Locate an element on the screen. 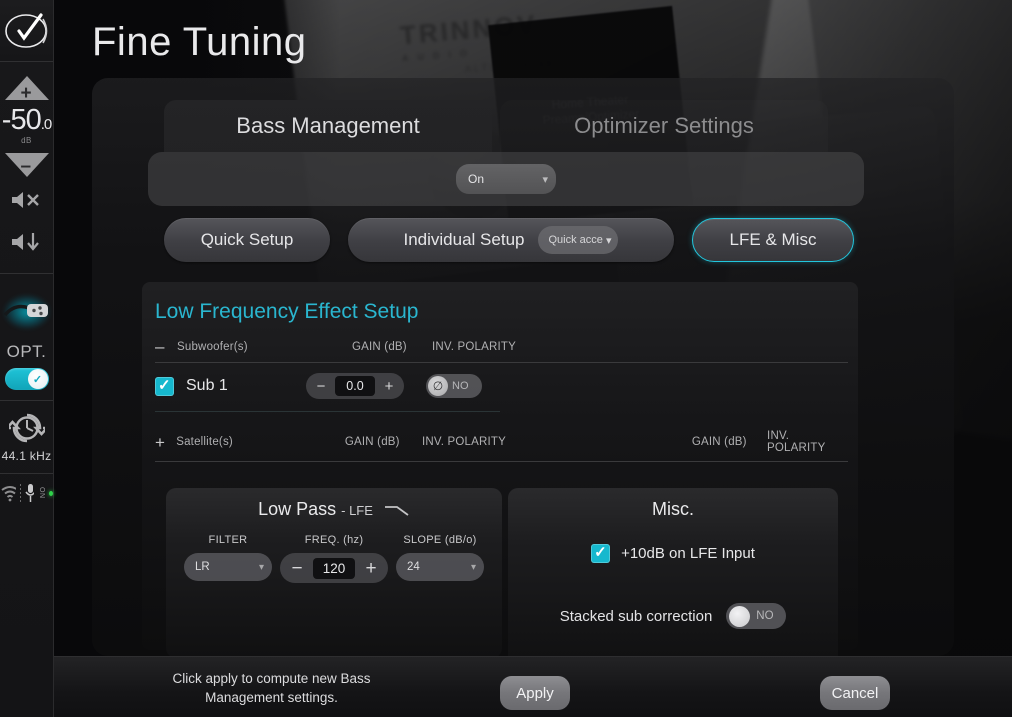  gain-increment-button: + is located at coordinates (389, 386).